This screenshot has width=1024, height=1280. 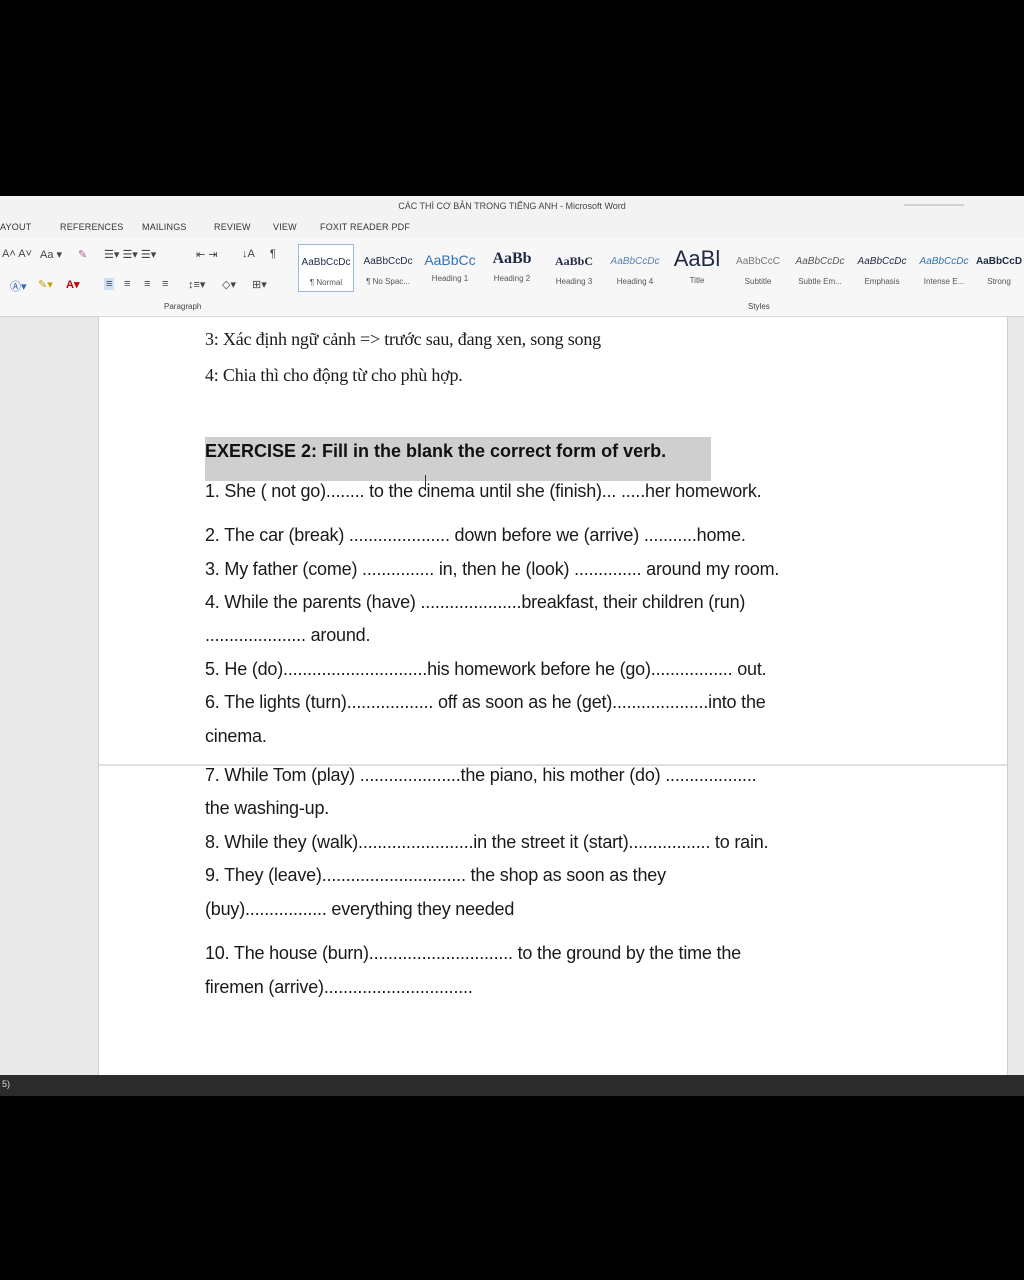 What do you see at coordinates (164, 227) in the screenshot?
I see `tab-mailings: MAILINGS` at bounding box center [164, 227].